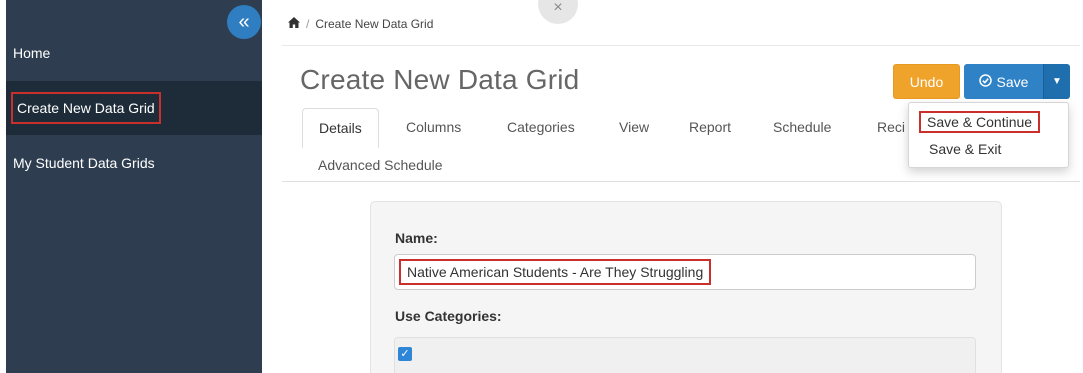 The width and height of the screenshot is (1083, 373). I want to click on sidebar-item-label: Home, so click(32, 53).